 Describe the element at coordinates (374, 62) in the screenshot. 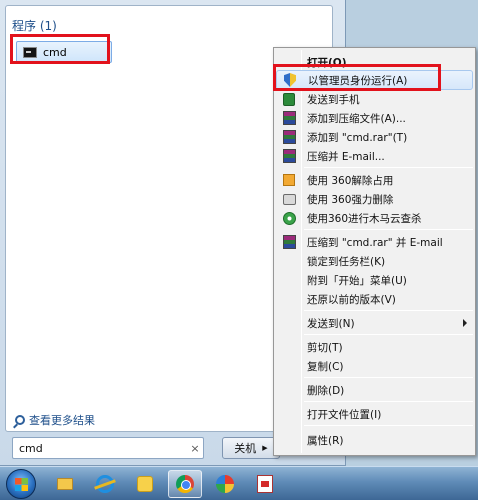

I see `menu-item-open: 打开(O)` at that location.